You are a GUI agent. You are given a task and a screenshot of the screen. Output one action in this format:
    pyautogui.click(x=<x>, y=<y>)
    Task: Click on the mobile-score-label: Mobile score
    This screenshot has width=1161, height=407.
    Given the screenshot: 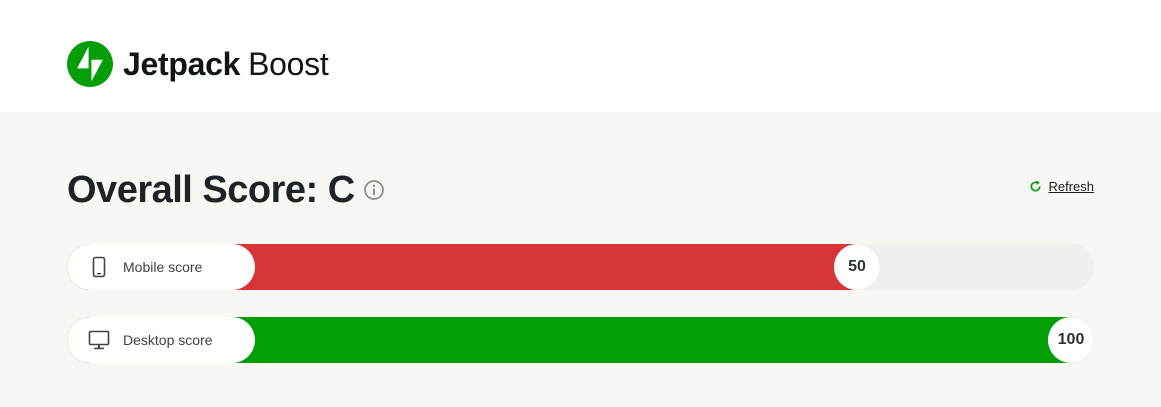 What is the action you would take?
    pyautogui.click(x=161, y=267)
    